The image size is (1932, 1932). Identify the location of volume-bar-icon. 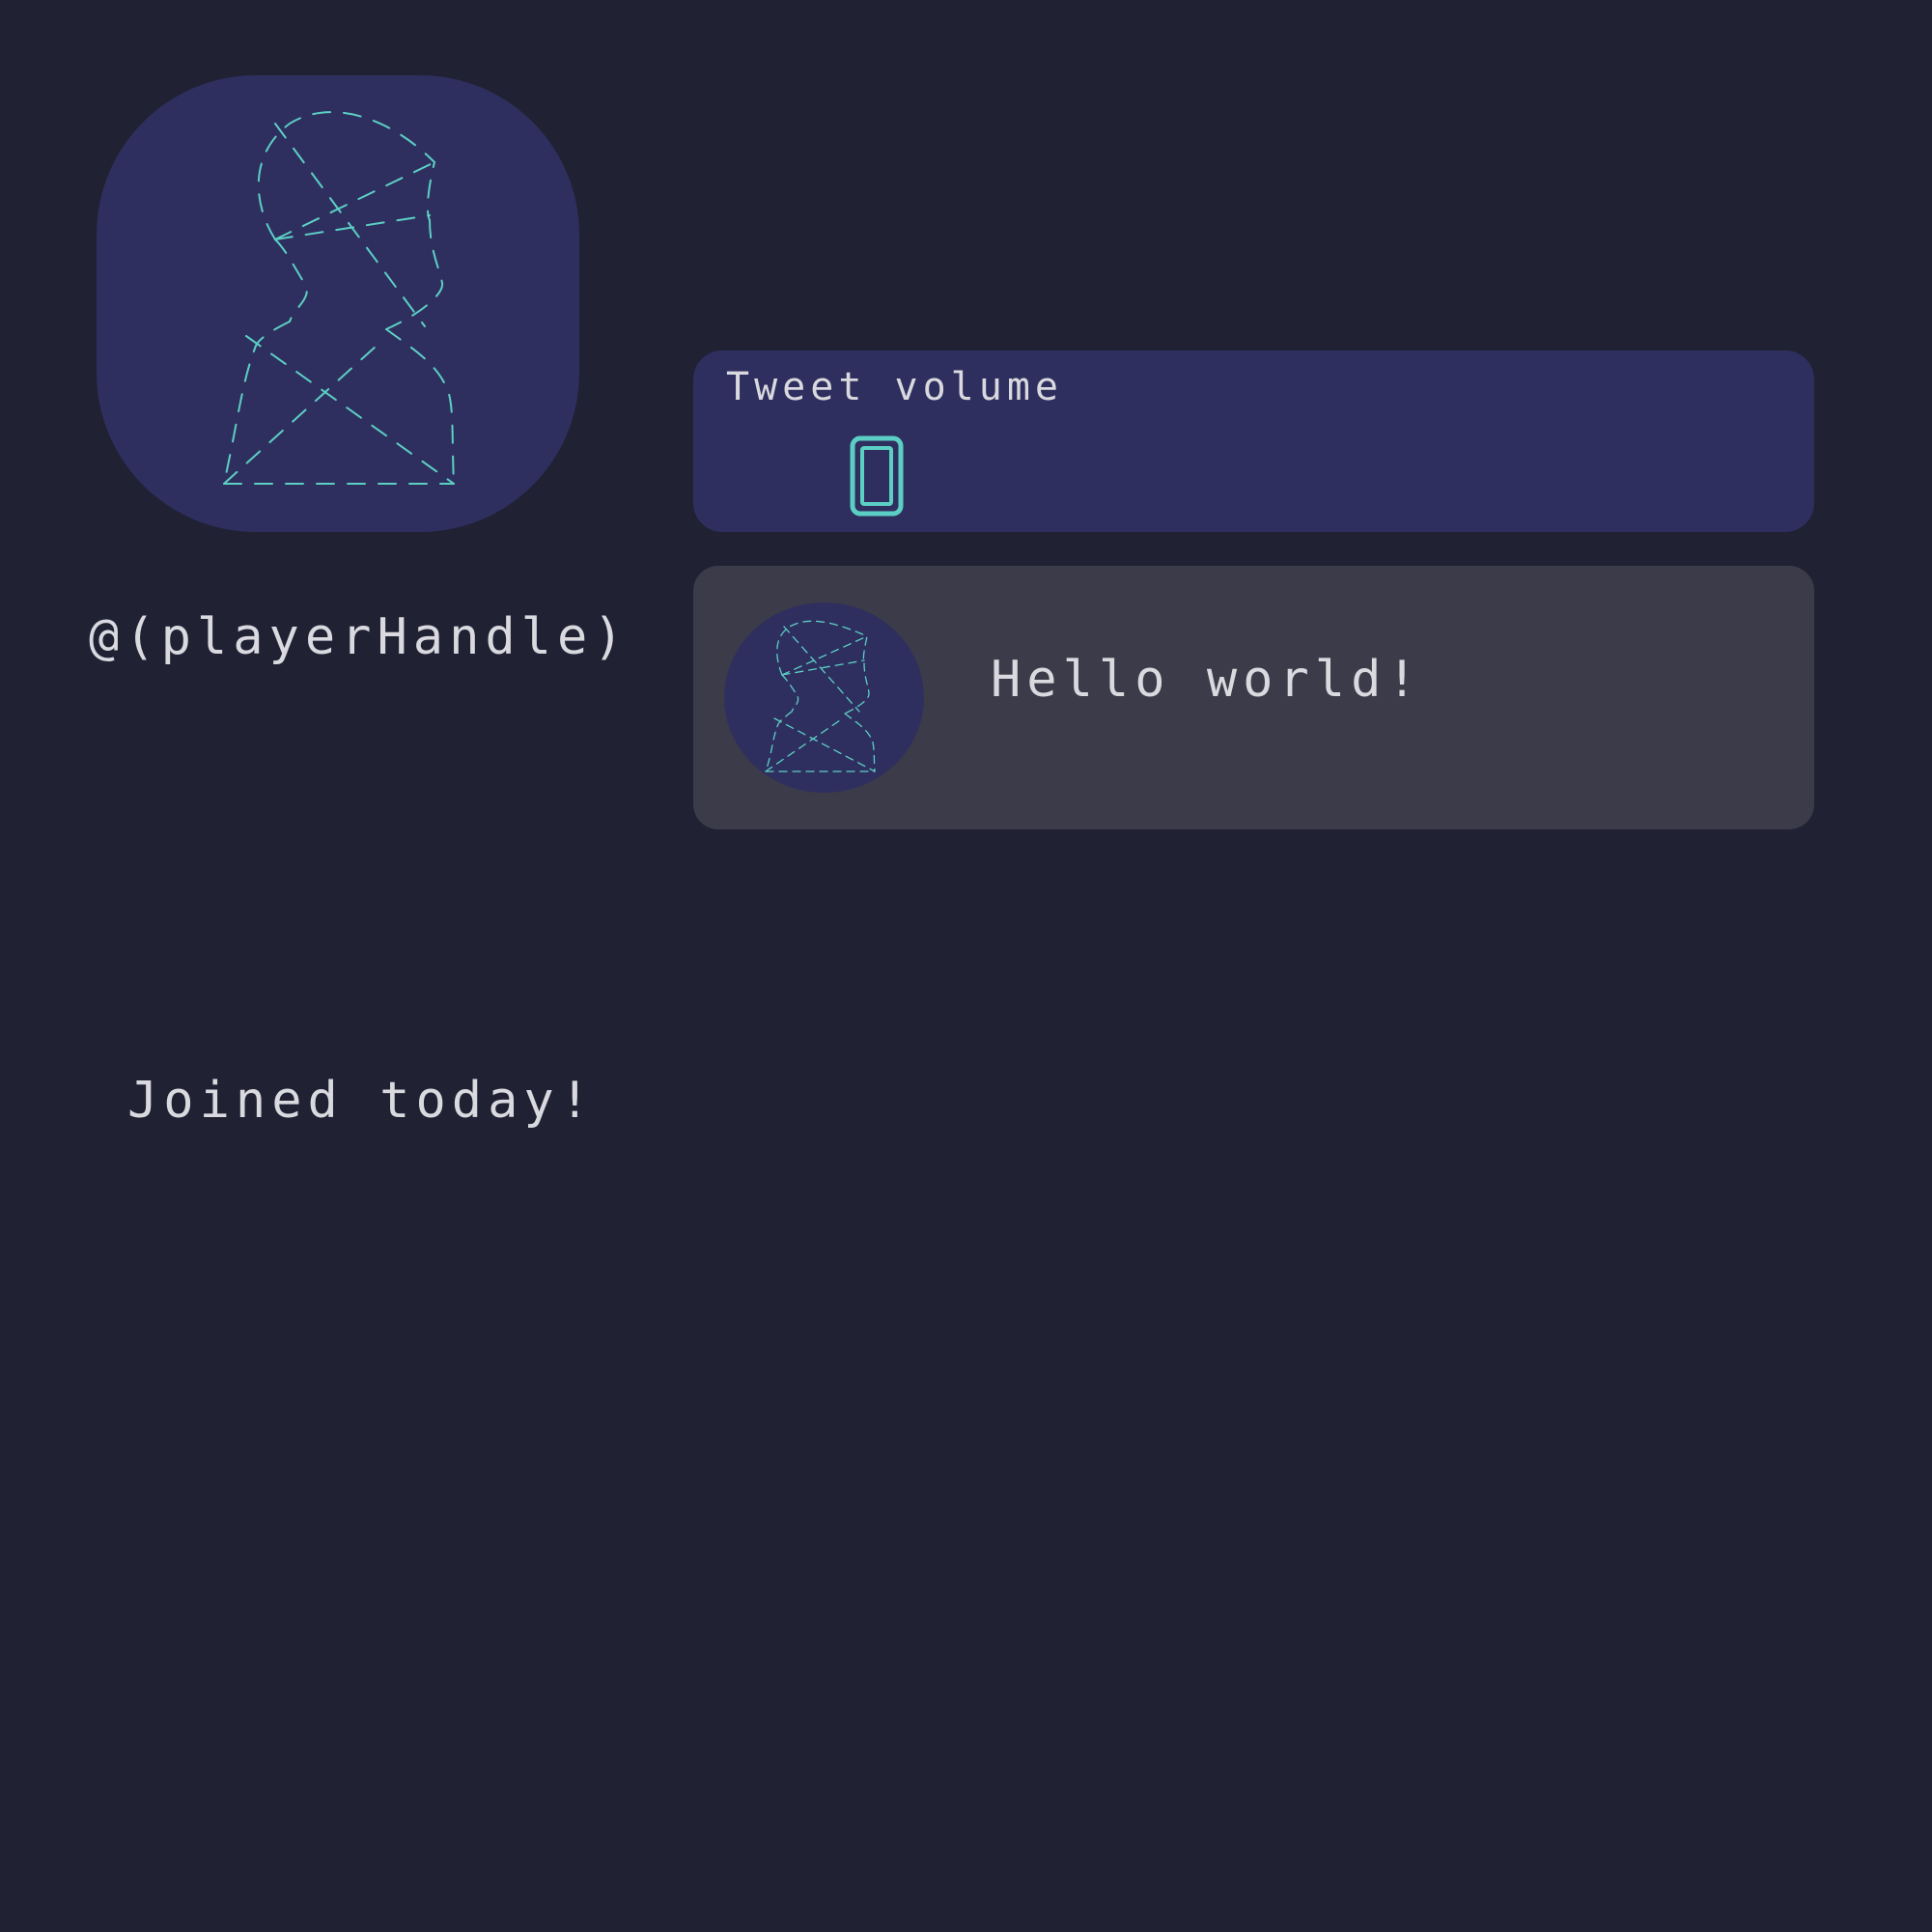
(877, 476).